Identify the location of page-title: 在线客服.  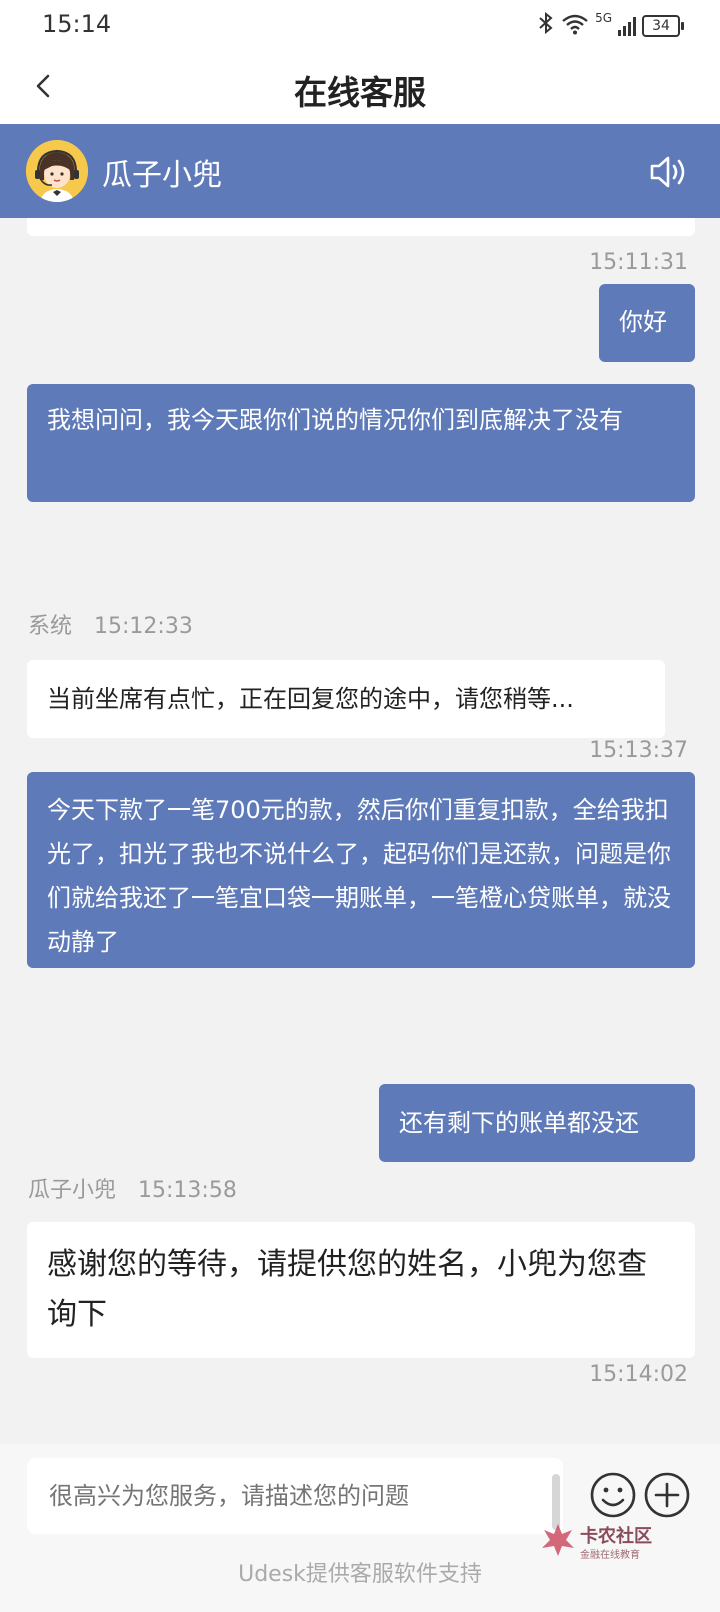
(360, 92).